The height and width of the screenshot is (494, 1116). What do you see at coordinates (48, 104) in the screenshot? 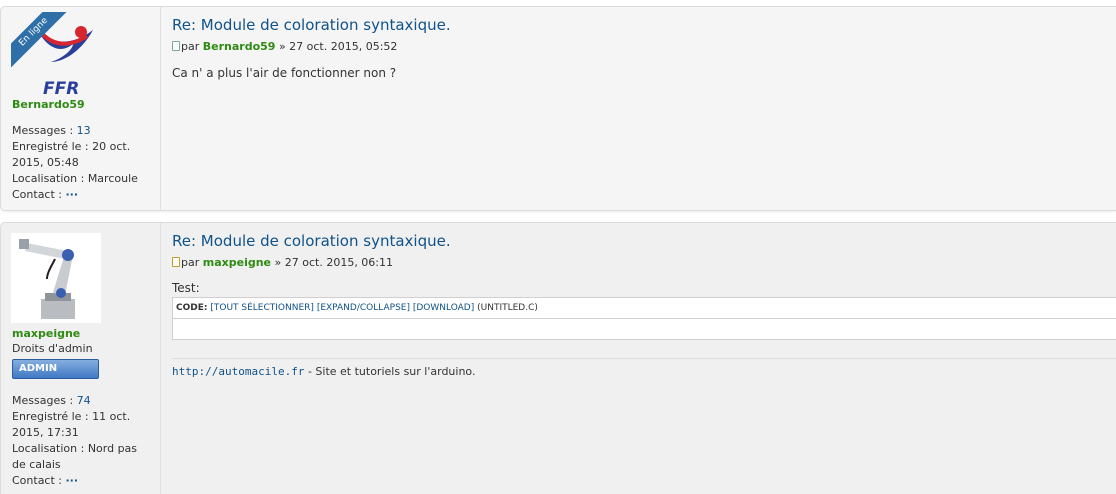
I see `username: Bernardo59` at bounding box center [48, 104].